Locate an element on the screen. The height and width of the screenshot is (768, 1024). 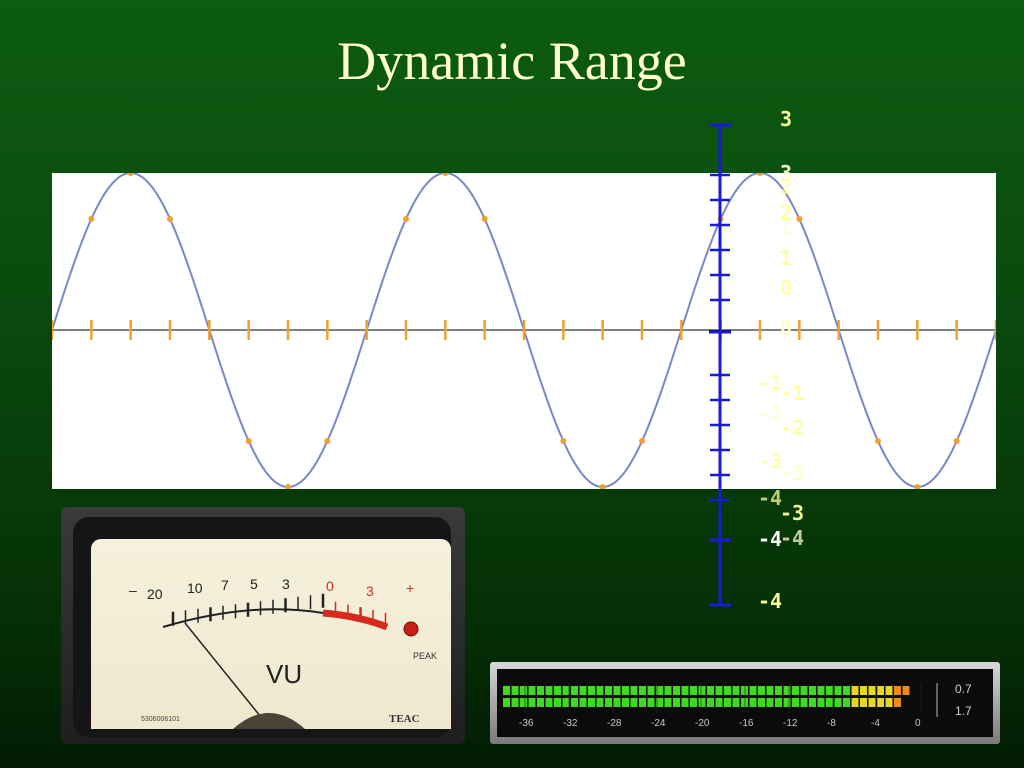
vu-scale-0: 0 is located at coordinates (330, 586).